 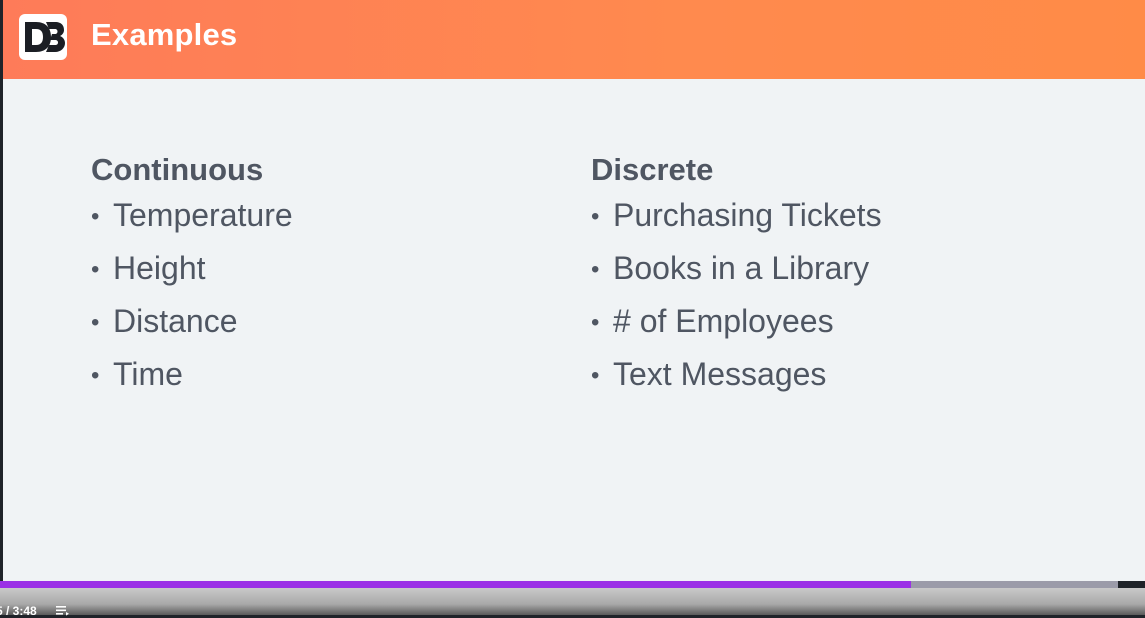 I want to click on list-item: • Purchasing Tickets, so click(x=821, y=218).